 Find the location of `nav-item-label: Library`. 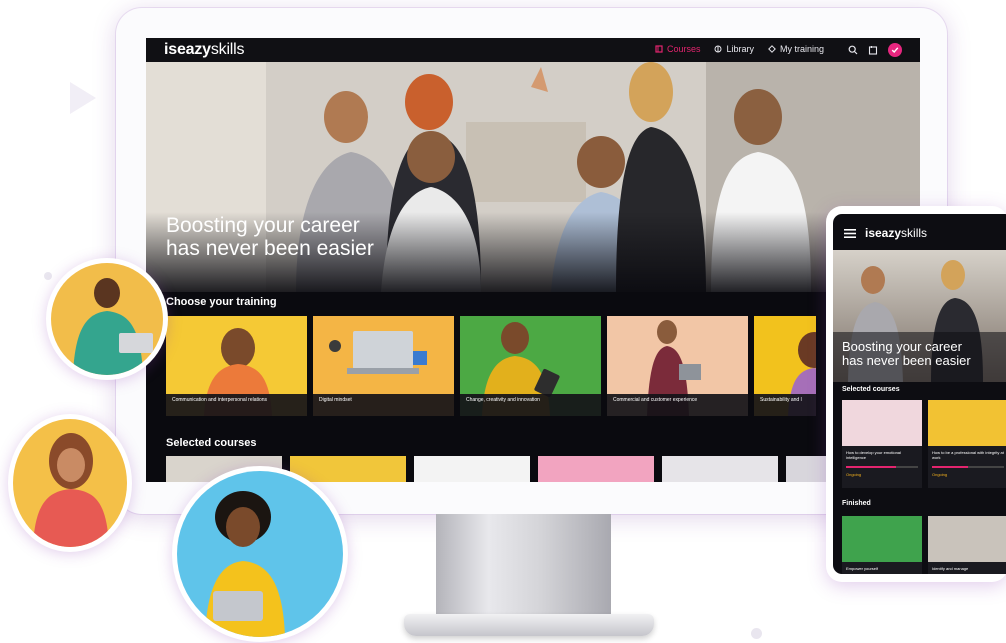

nav-item-label: Library is located at coordinates (740, 49).